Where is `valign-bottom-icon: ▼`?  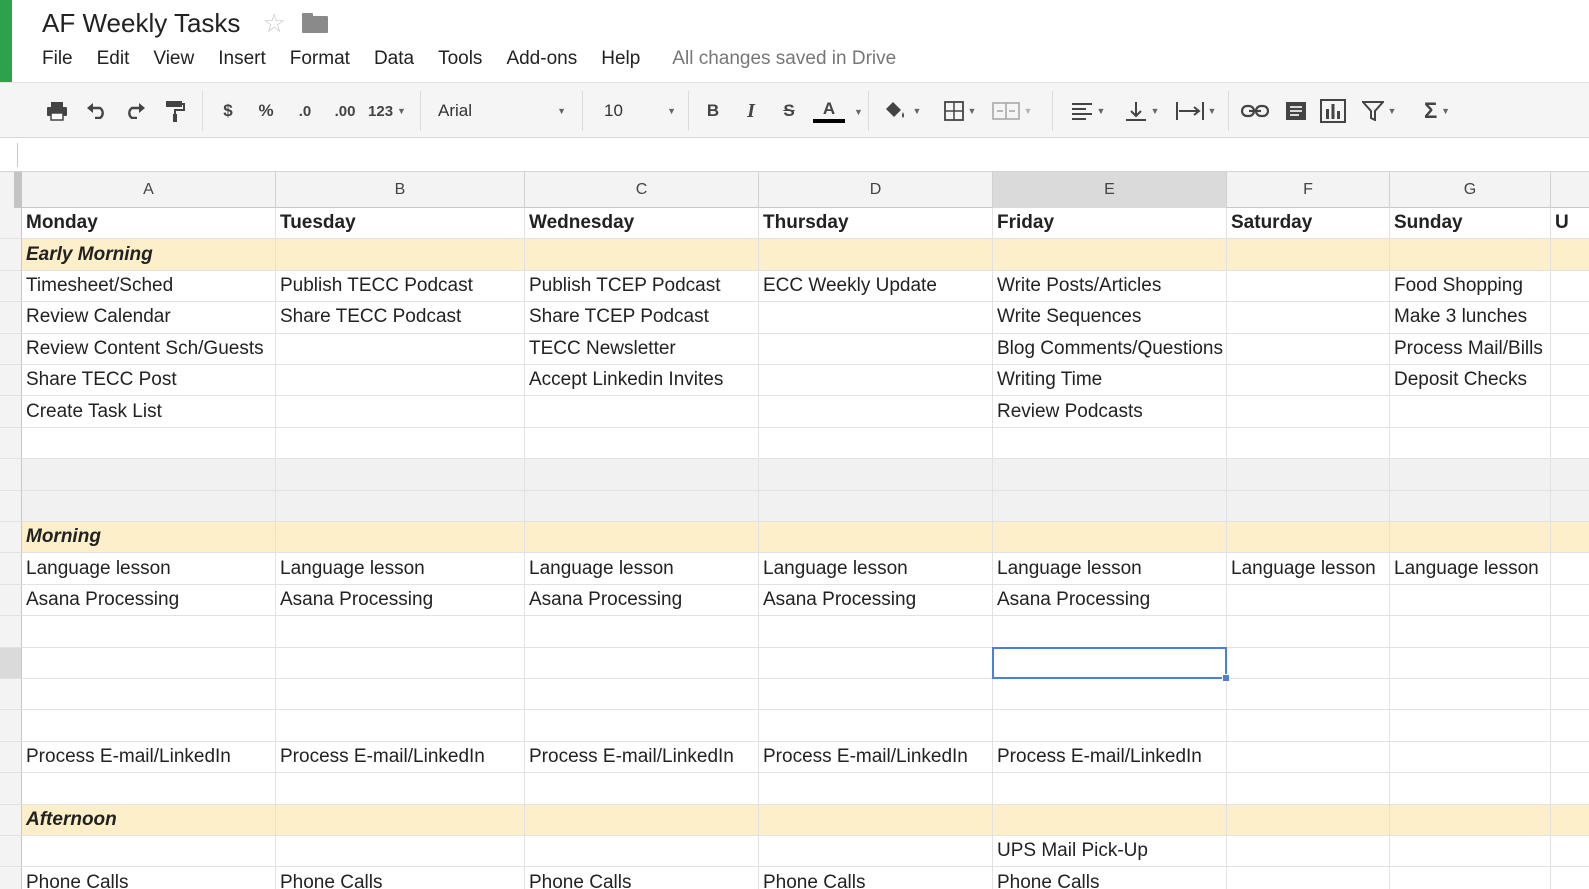
valign-bottom-icon: ▼ is located at coordinates (1142, 111).